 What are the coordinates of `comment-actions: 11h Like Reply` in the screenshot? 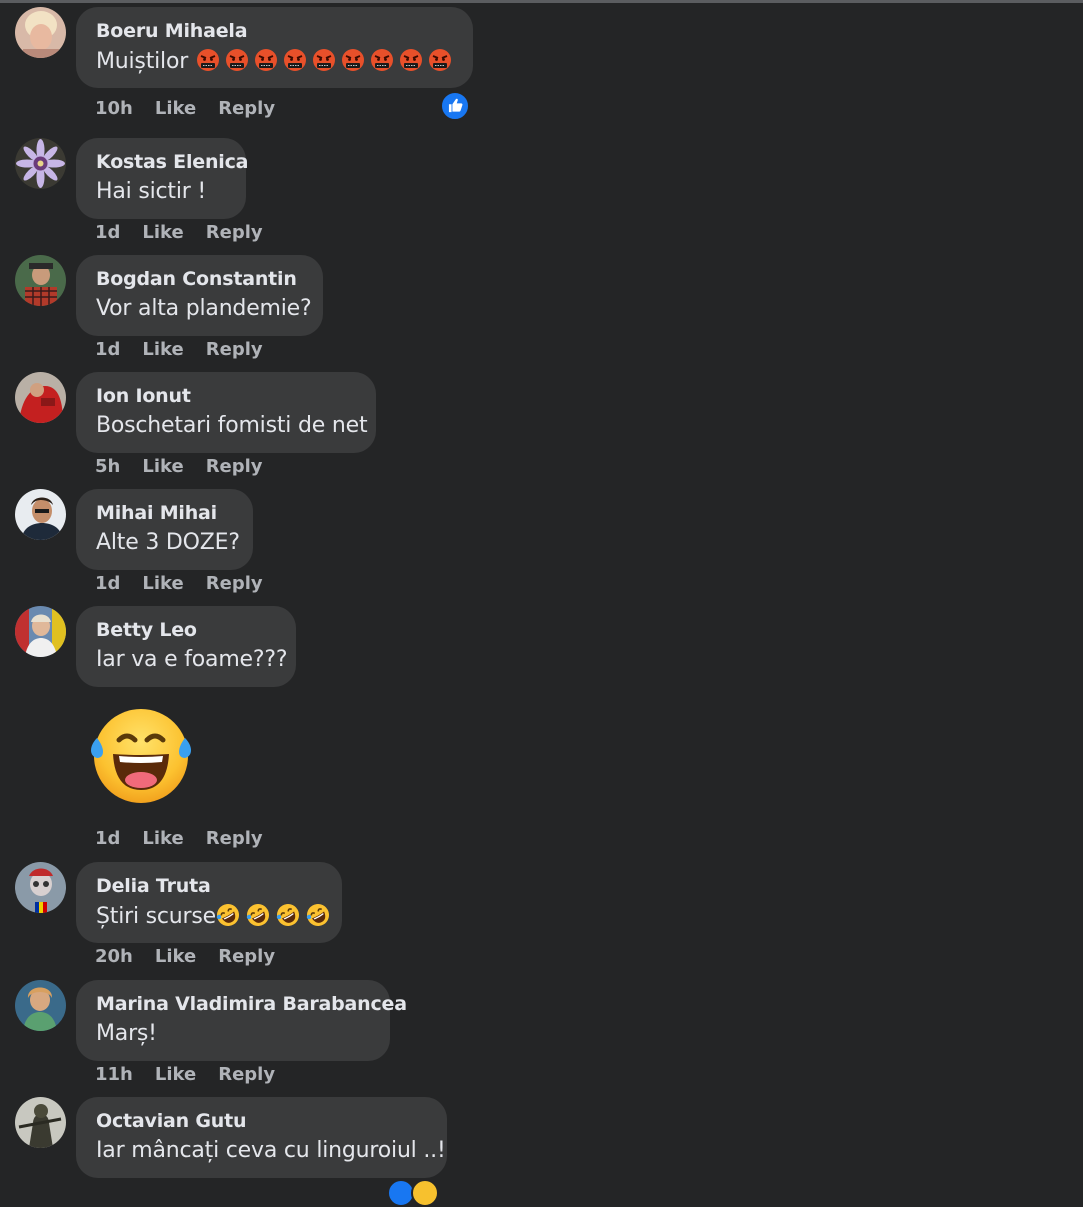 It's located at (196, 1074).